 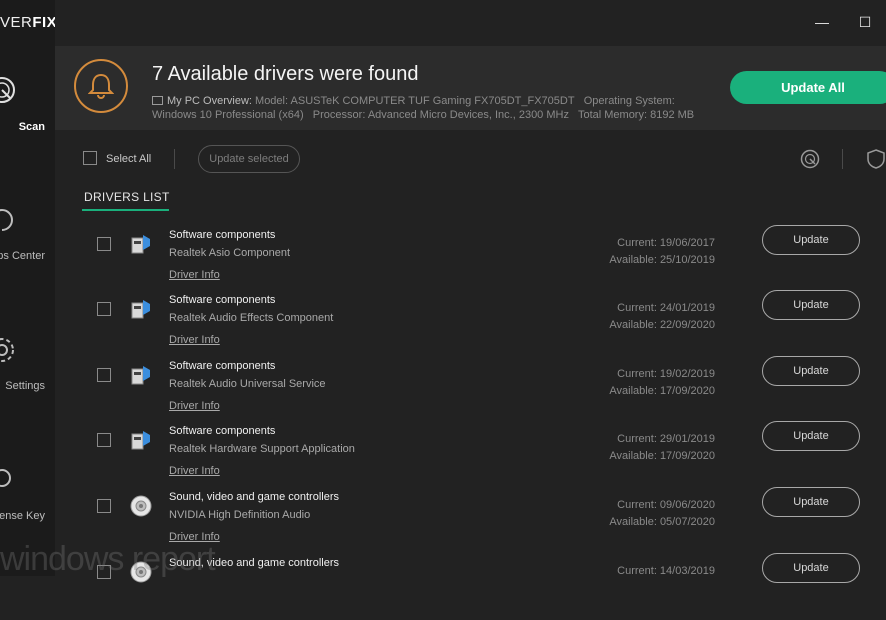 What do you see at coordinates (125, 210) in the screenshot?
I see `tab-underline` at bounding box center [125, 210].